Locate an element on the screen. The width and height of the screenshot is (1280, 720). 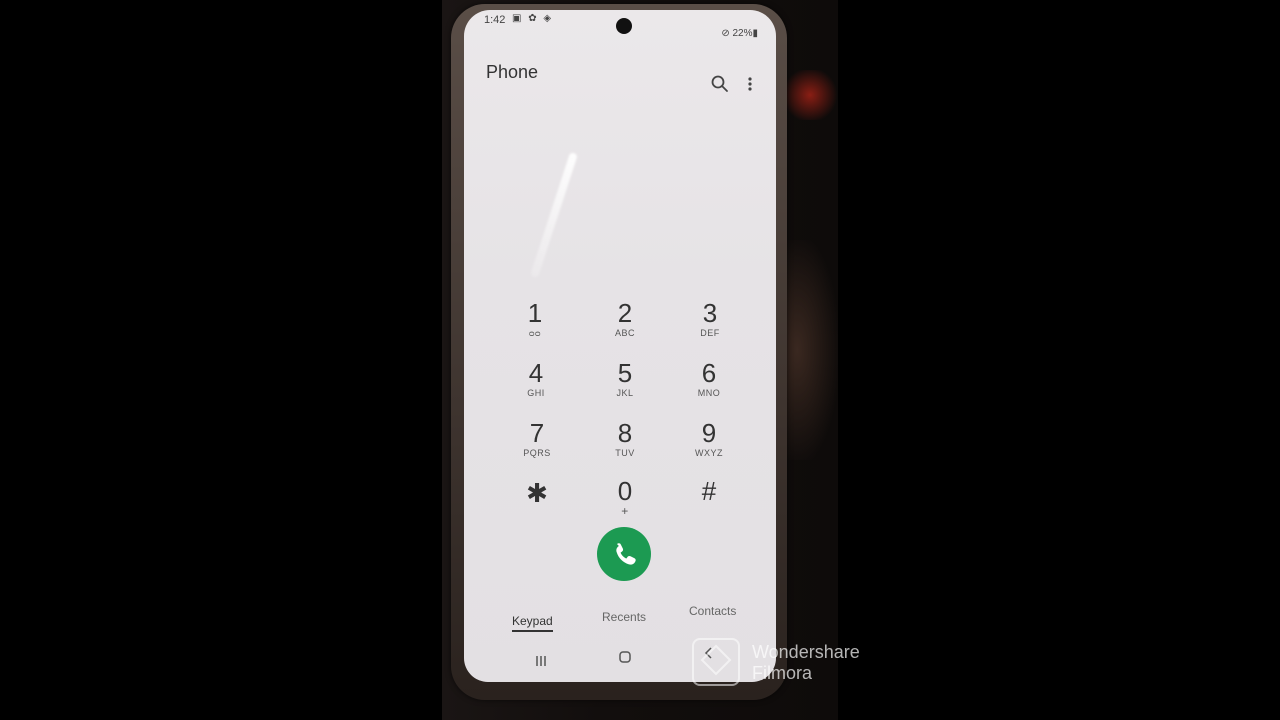
status-notification-icons: ▣ ✿ ◈ is located at coordinates (533, 18).